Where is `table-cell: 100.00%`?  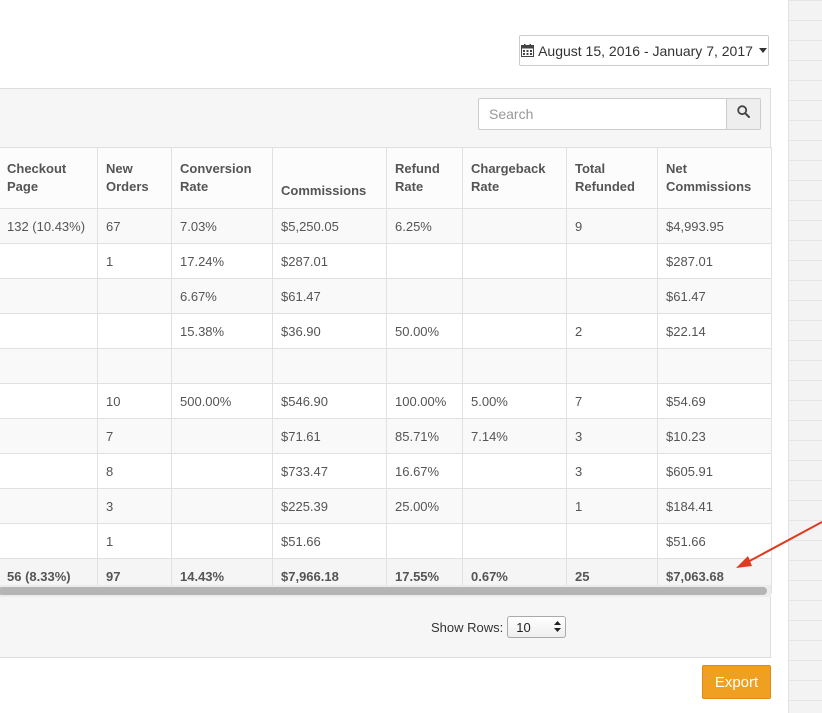 table-cell: 100.00% is located at coordinates (424, 401).